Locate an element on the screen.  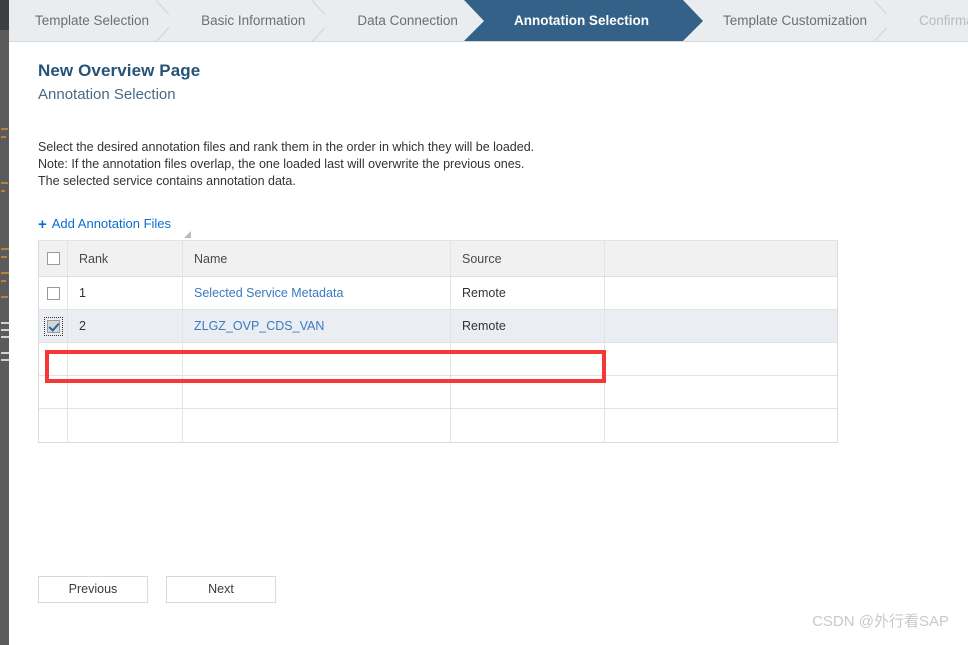
wizard-step-basic-information: Basic Information is located at coordinates (253, 20).